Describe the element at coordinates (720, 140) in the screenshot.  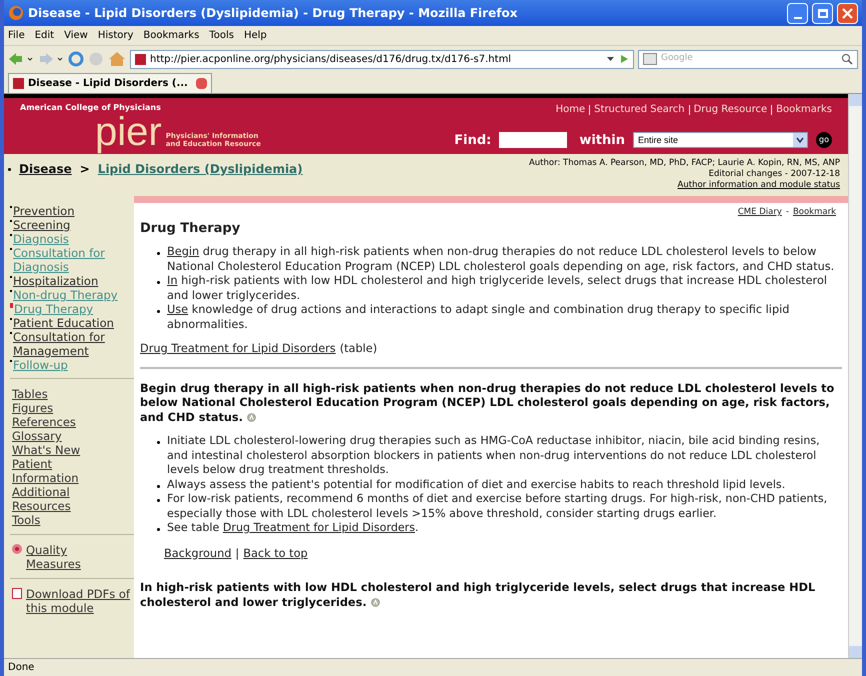
I see `scope-select: Entire site` at that location.